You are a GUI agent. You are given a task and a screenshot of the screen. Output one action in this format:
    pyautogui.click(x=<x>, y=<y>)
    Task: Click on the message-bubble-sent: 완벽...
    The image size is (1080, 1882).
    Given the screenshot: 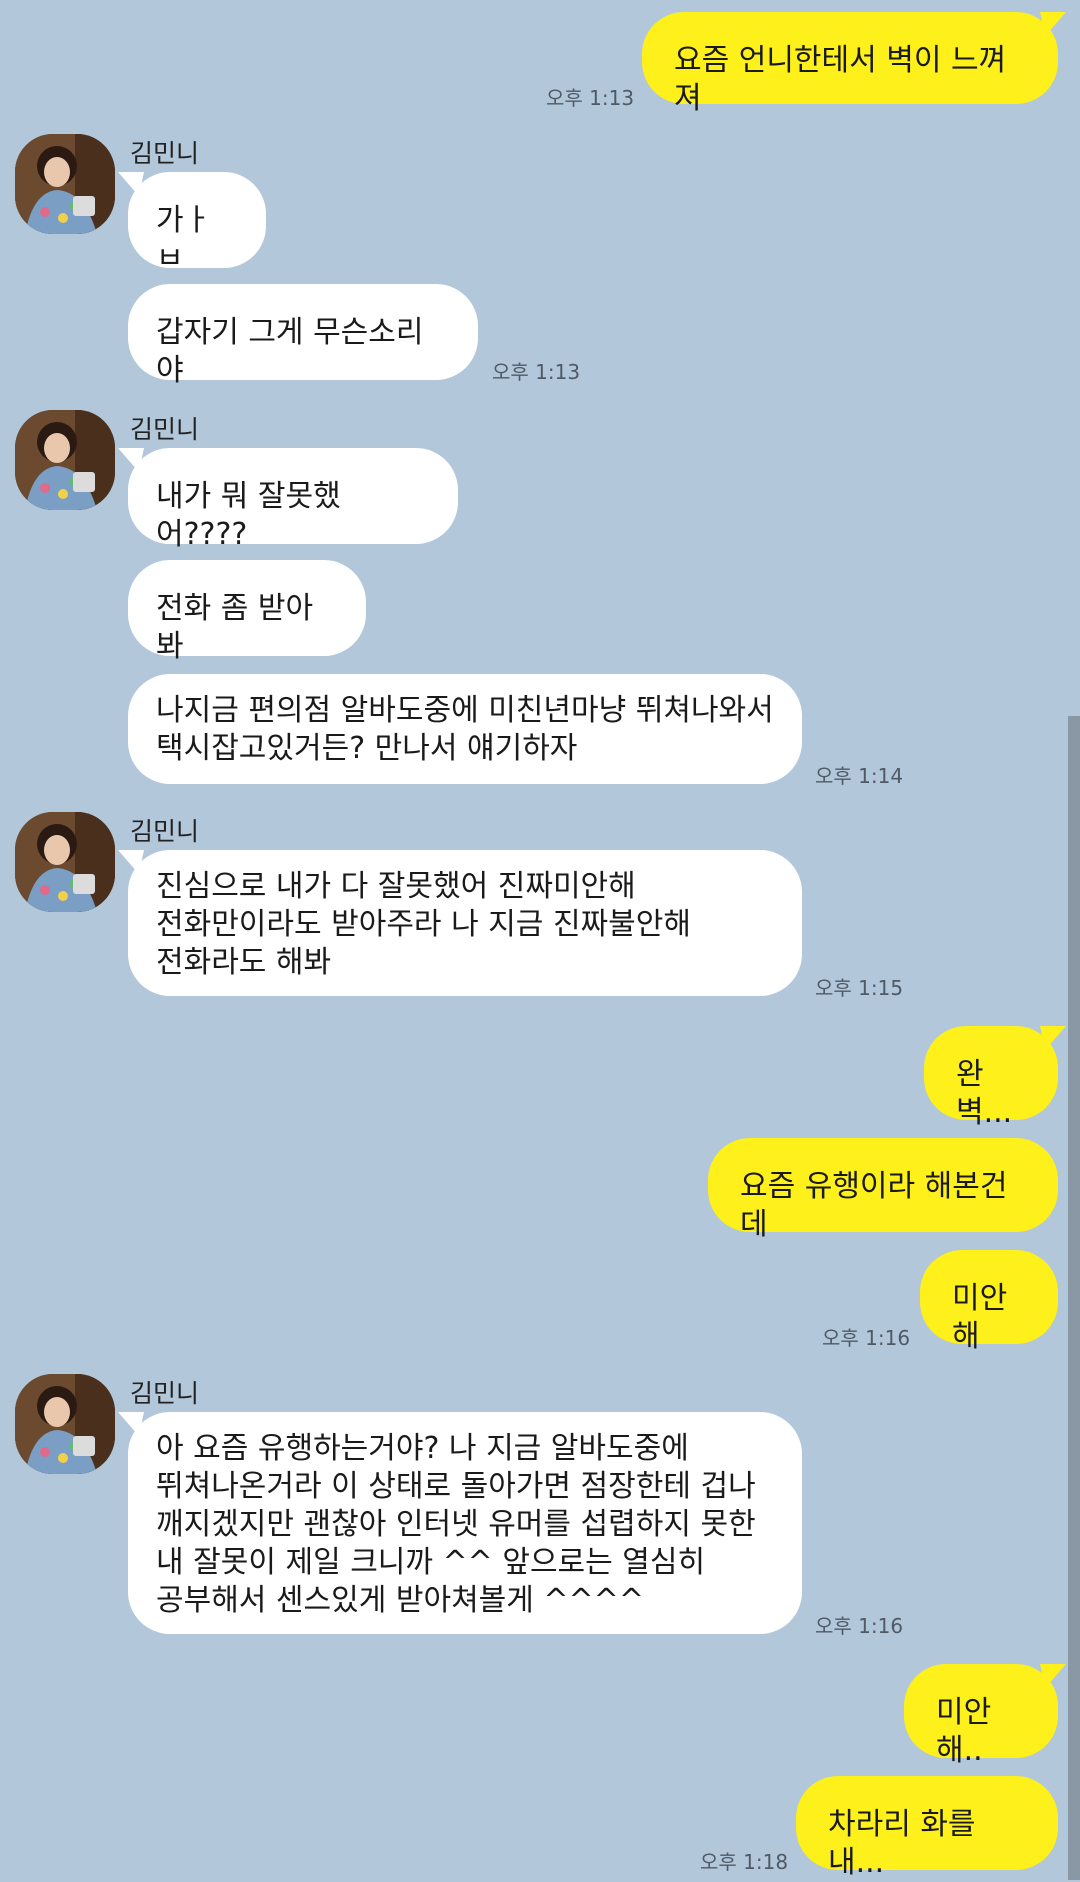 What is the action you would take?
    pyautogui.click(x=991, y=1078)
    